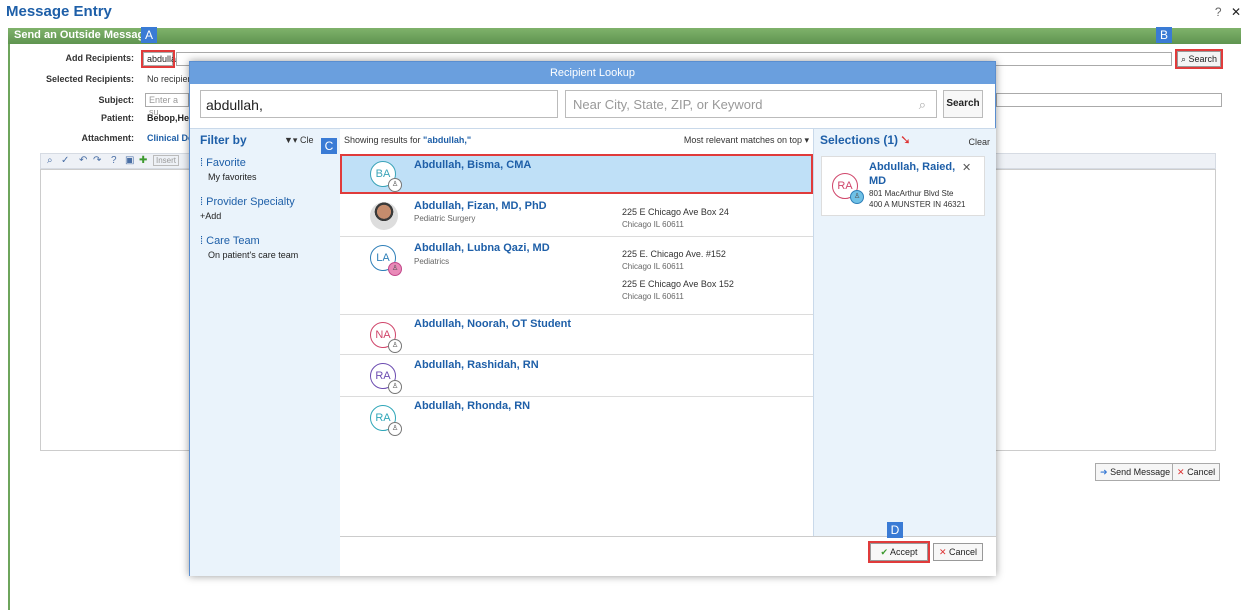 Image resolution: width=1247 pixels, height=610 pixels. Describe the element at coordinates (383, 258) in the screenshot. I see `avatar-initials: LA` at that location.